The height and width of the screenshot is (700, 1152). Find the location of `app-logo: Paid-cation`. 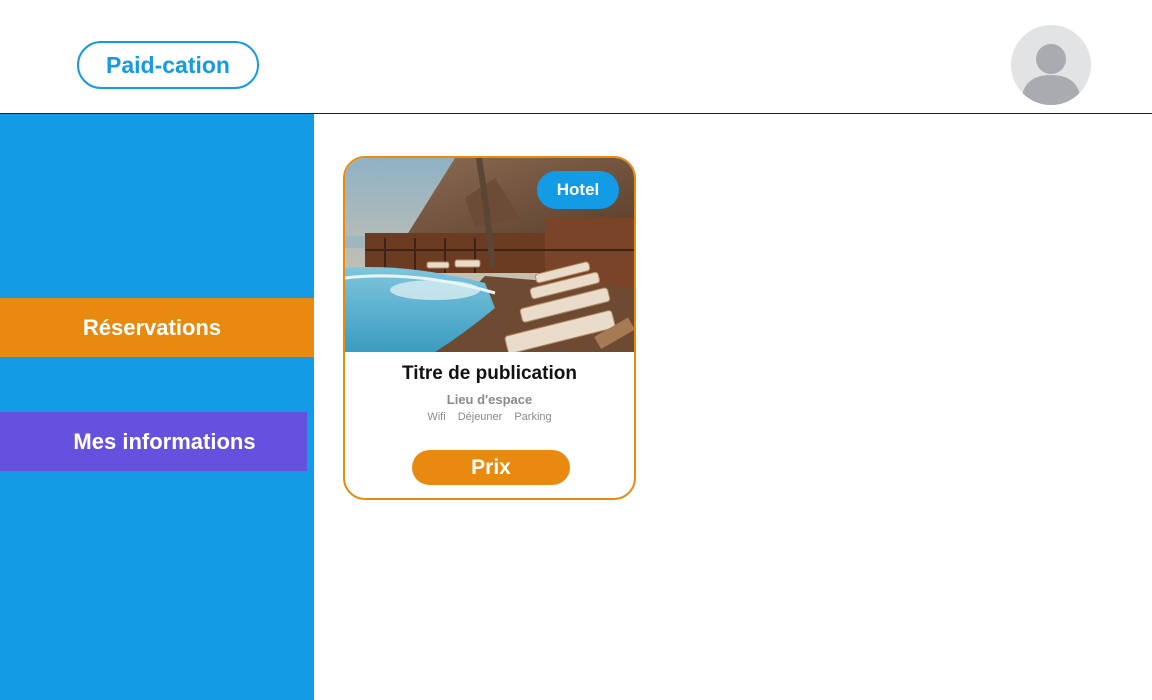

app-logo: Paid-cation is located at coordinates (168, 65).